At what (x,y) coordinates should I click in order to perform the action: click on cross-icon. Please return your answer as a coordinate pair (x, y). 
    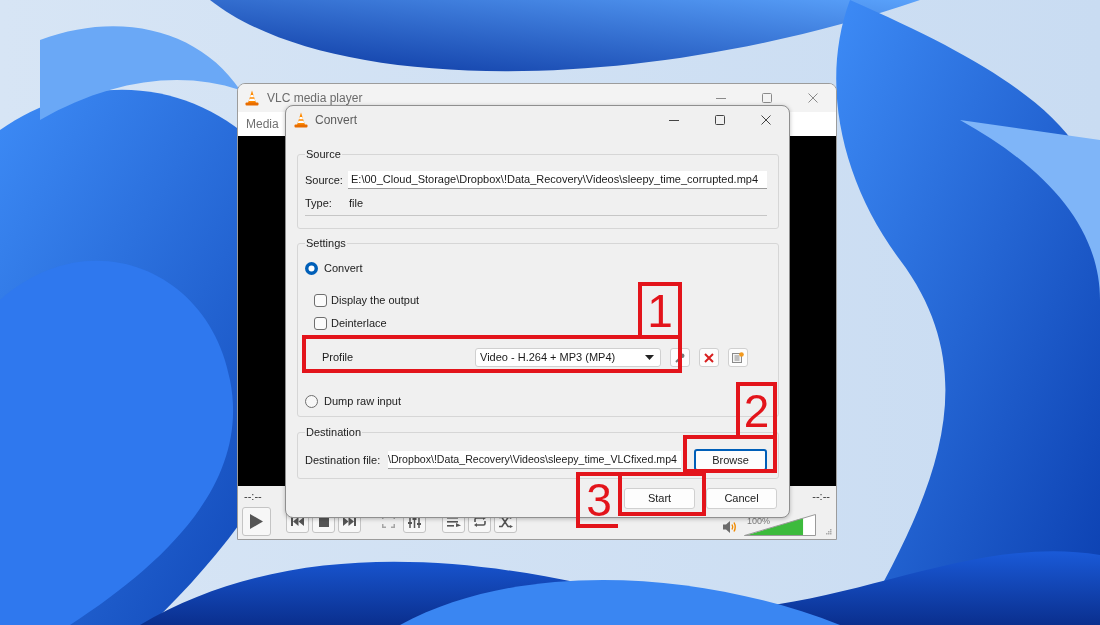
    Looking at the image, I should click on (709, 357).